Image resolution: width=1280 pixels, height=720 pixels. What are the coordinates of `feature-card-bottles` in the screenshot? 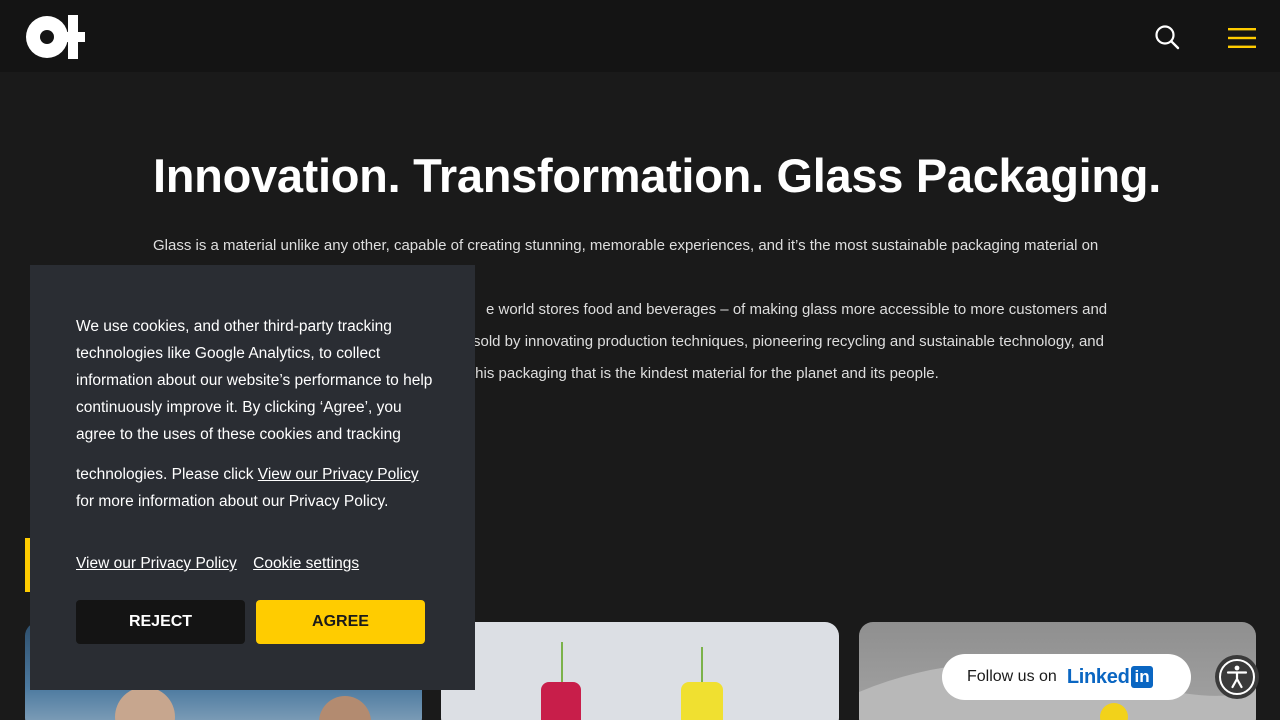 It's located at (640, 671).